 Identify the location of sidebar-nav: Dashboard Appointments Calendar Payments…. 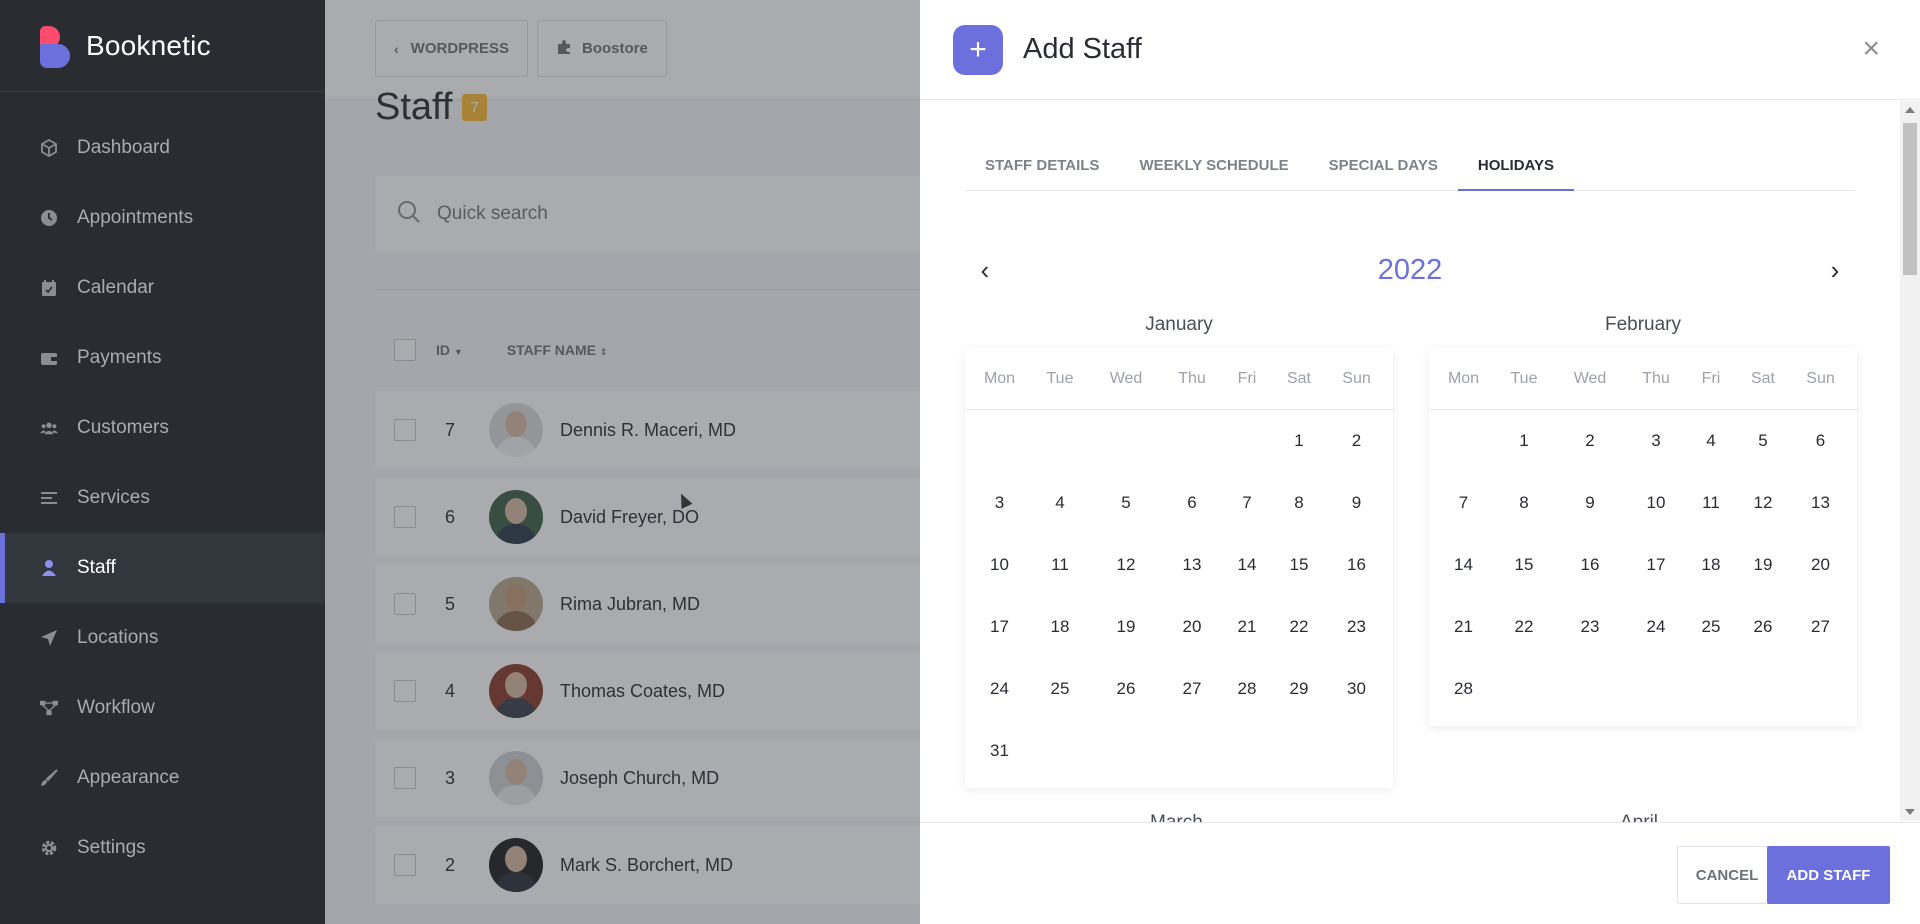
(162, 487).